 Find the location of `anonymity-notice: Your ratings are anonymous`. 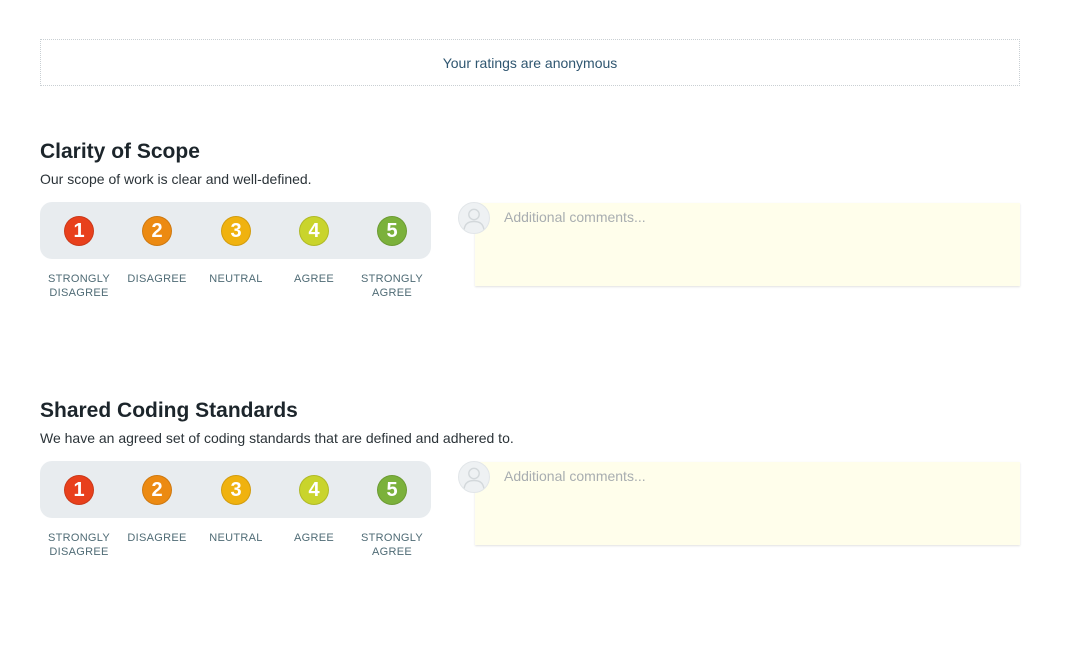

anonymity-notice: Your ratings are anonymous is located at coordinates (530, 62).